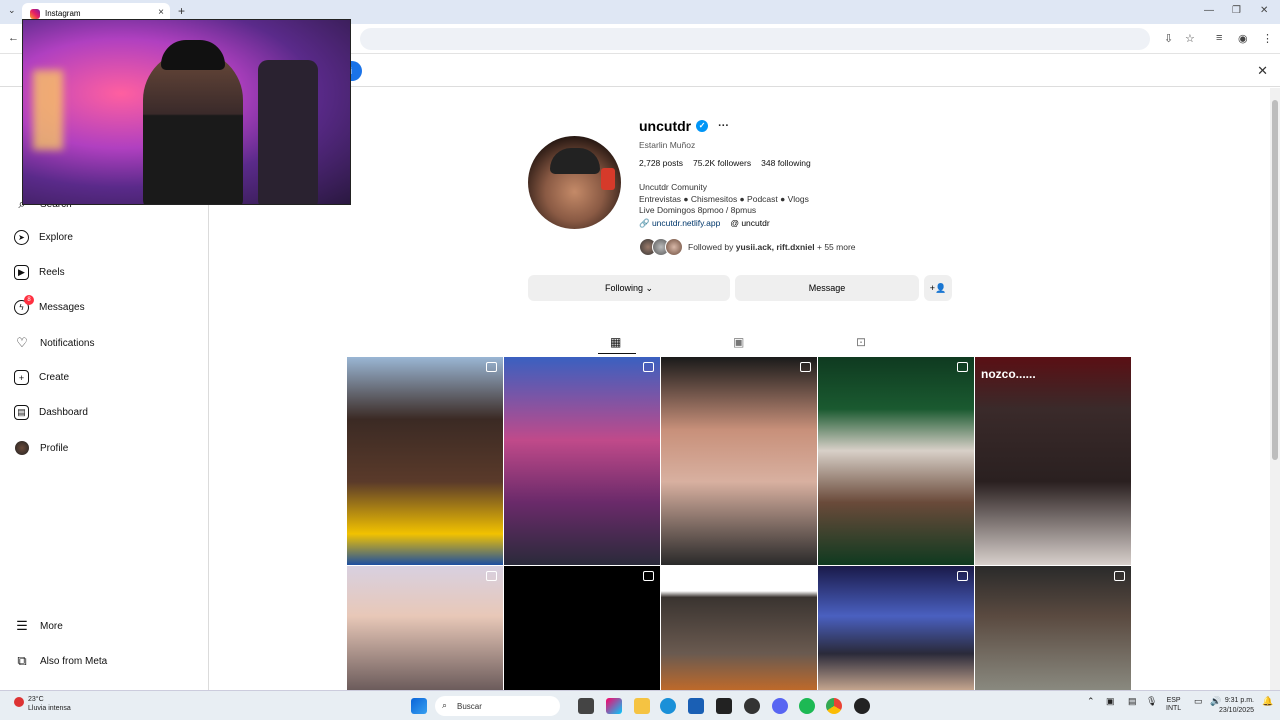 The height and width of the screenshot is (720, 1280). Describe the element at coordinates (60, 661) in the screenshot. I see `sidebar-item-also-from-meta: ⧉ Also from Meta` at that location.